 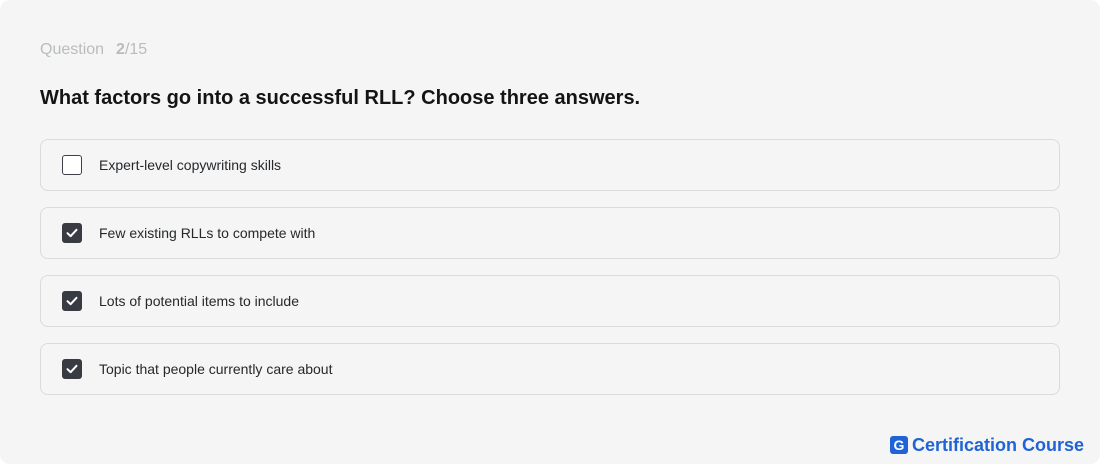 What do you see at coordinates (120, 49) in the screenshot?
I see `progress-current: 2` at bounding box center [120, 49].